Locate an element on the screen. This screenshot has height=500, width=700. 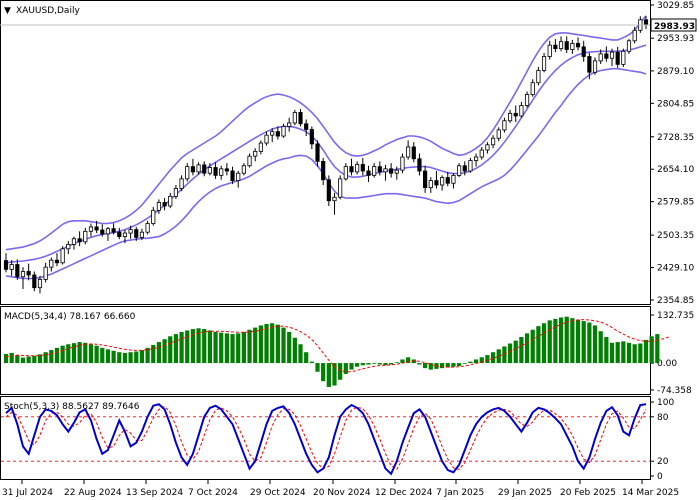
stoch-tick-label: 100 is located at coordinates (665, 403).